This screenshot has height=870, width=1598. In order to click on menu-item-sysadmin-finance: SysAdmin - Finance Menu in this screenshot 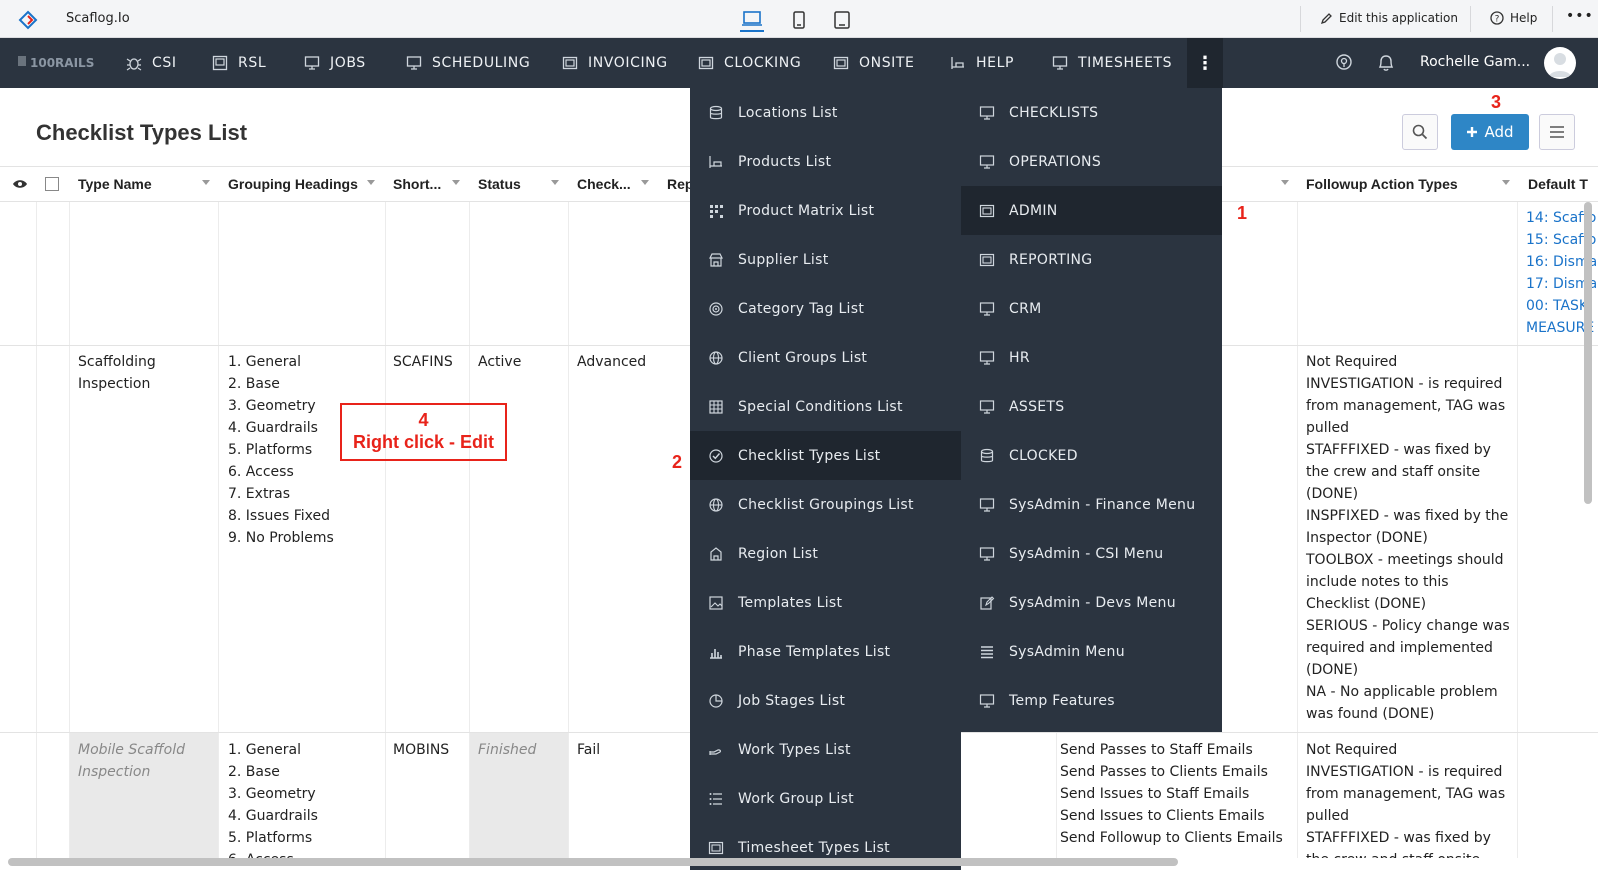, I will do `click(1091, 504)`.